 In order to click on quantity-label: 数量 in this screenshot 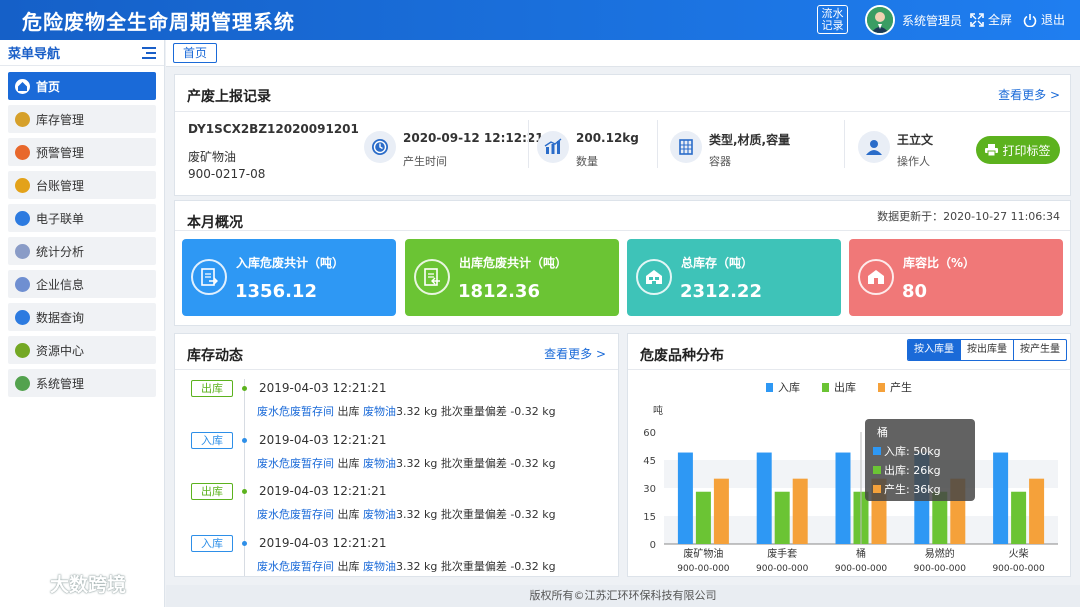, I will do `click(587, 161)`.